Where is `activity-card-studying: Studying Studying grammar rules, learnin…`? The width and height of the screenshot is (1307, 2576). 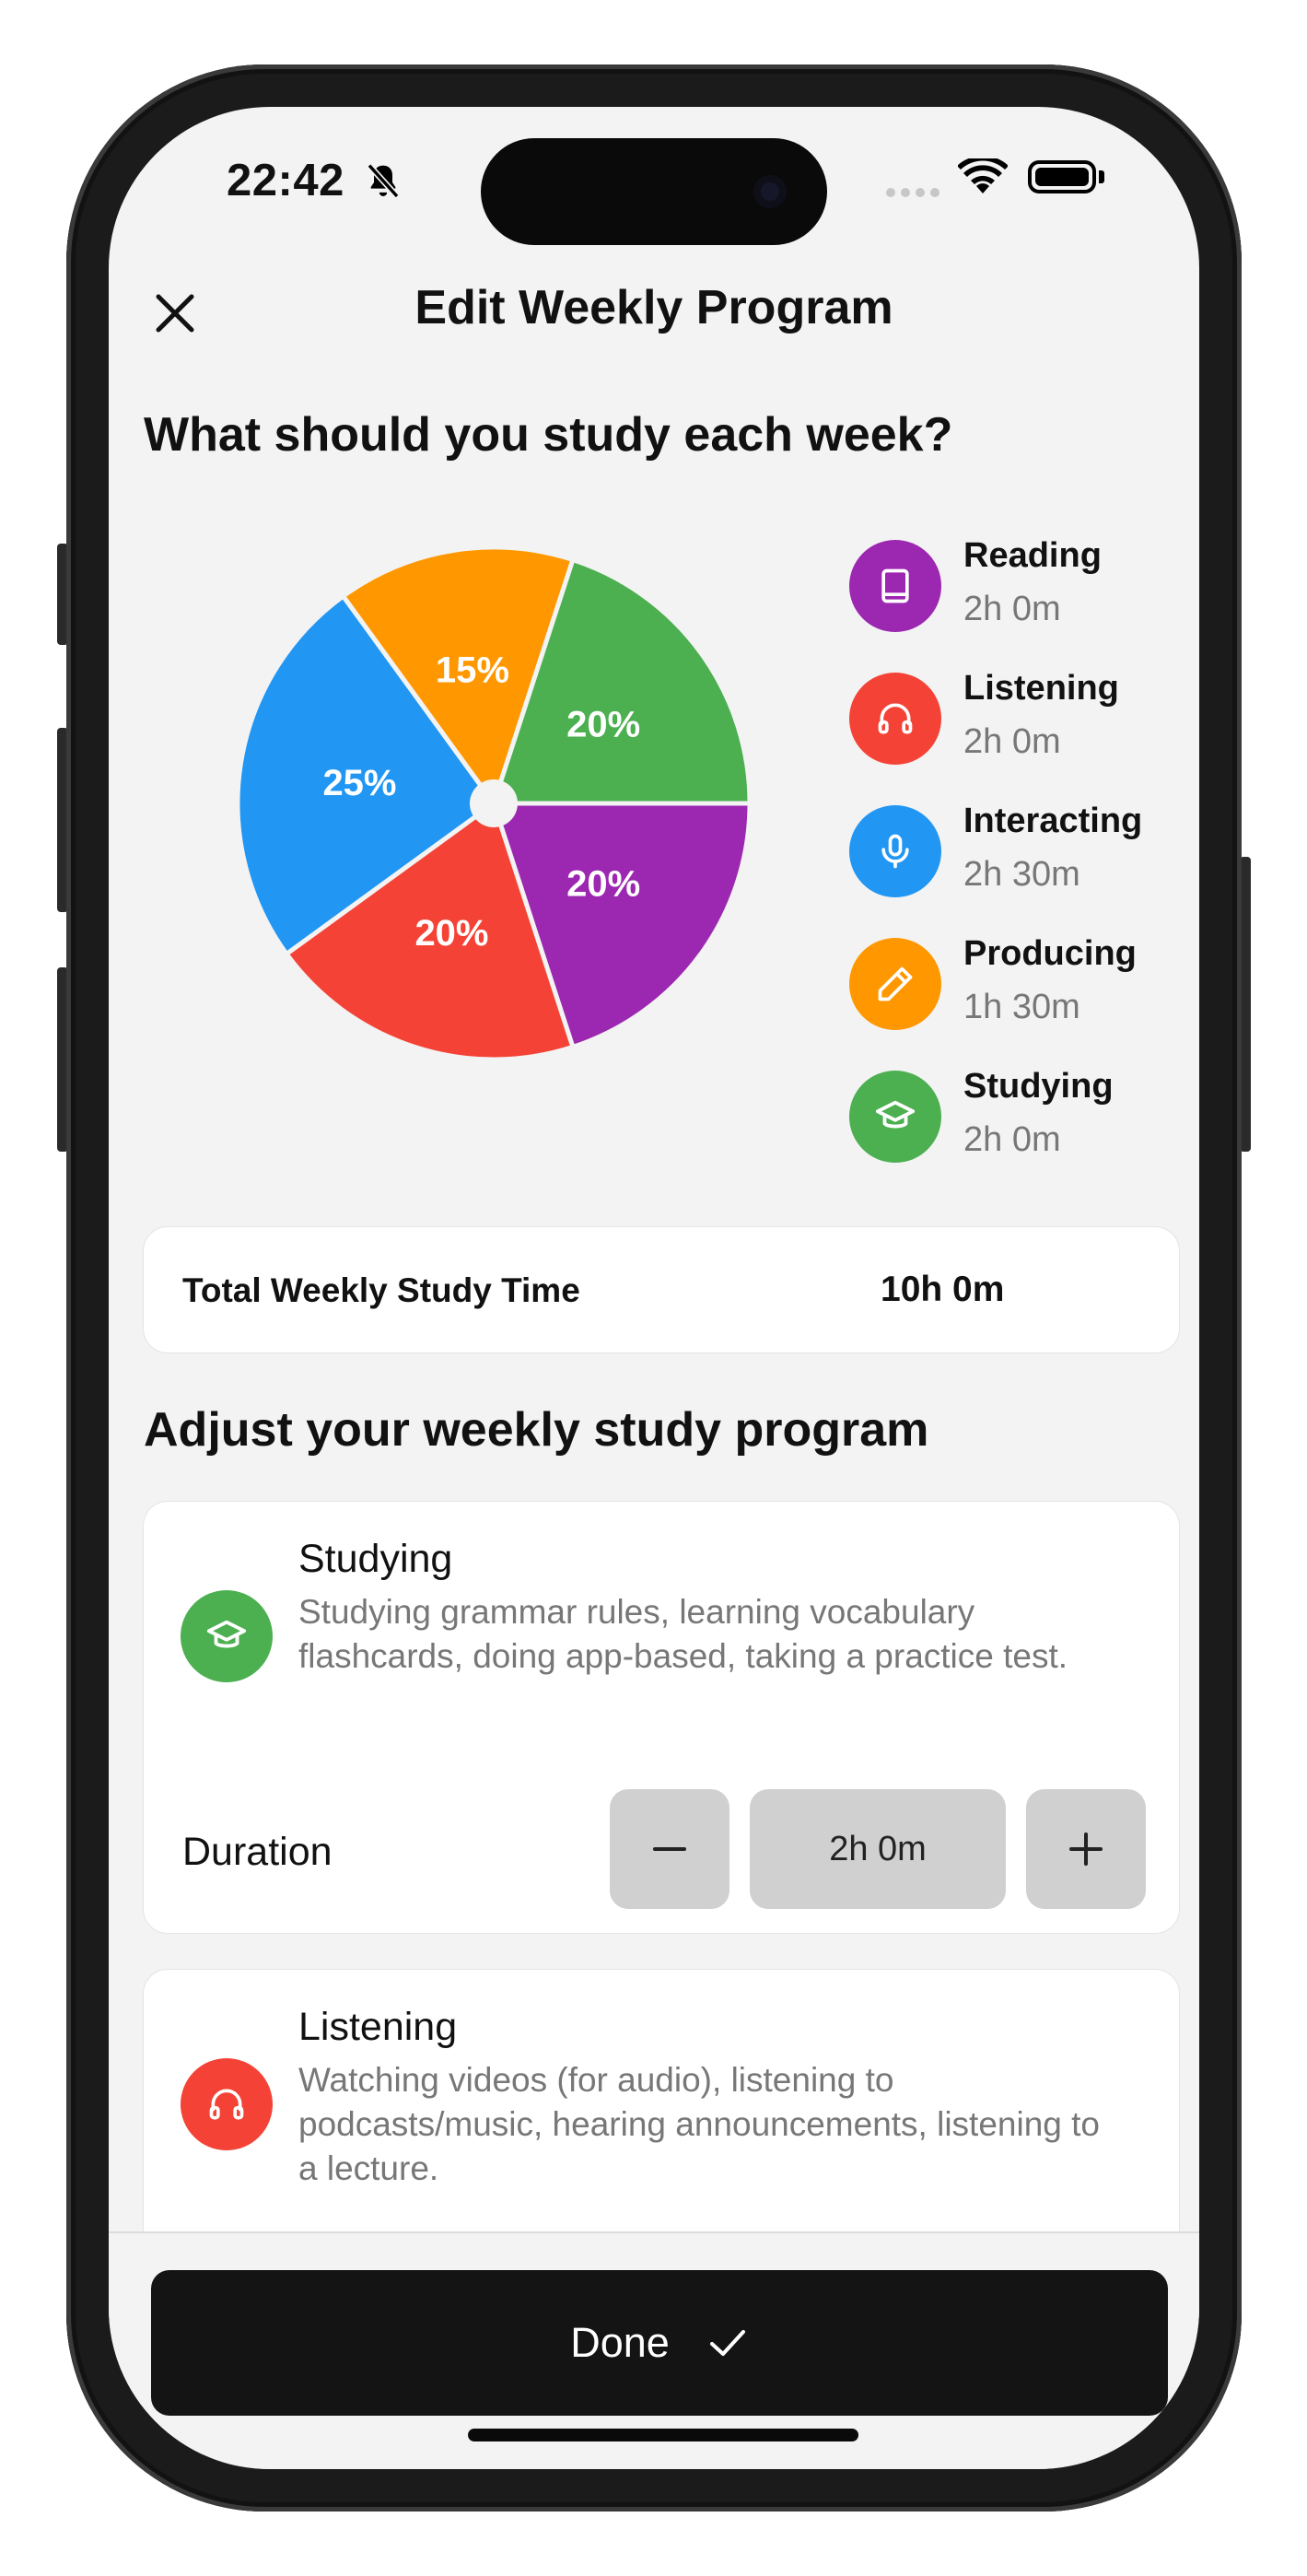
activity-card-studying: Studying Studying grammar rules, learnin… is located at coordinates (662, 1717).